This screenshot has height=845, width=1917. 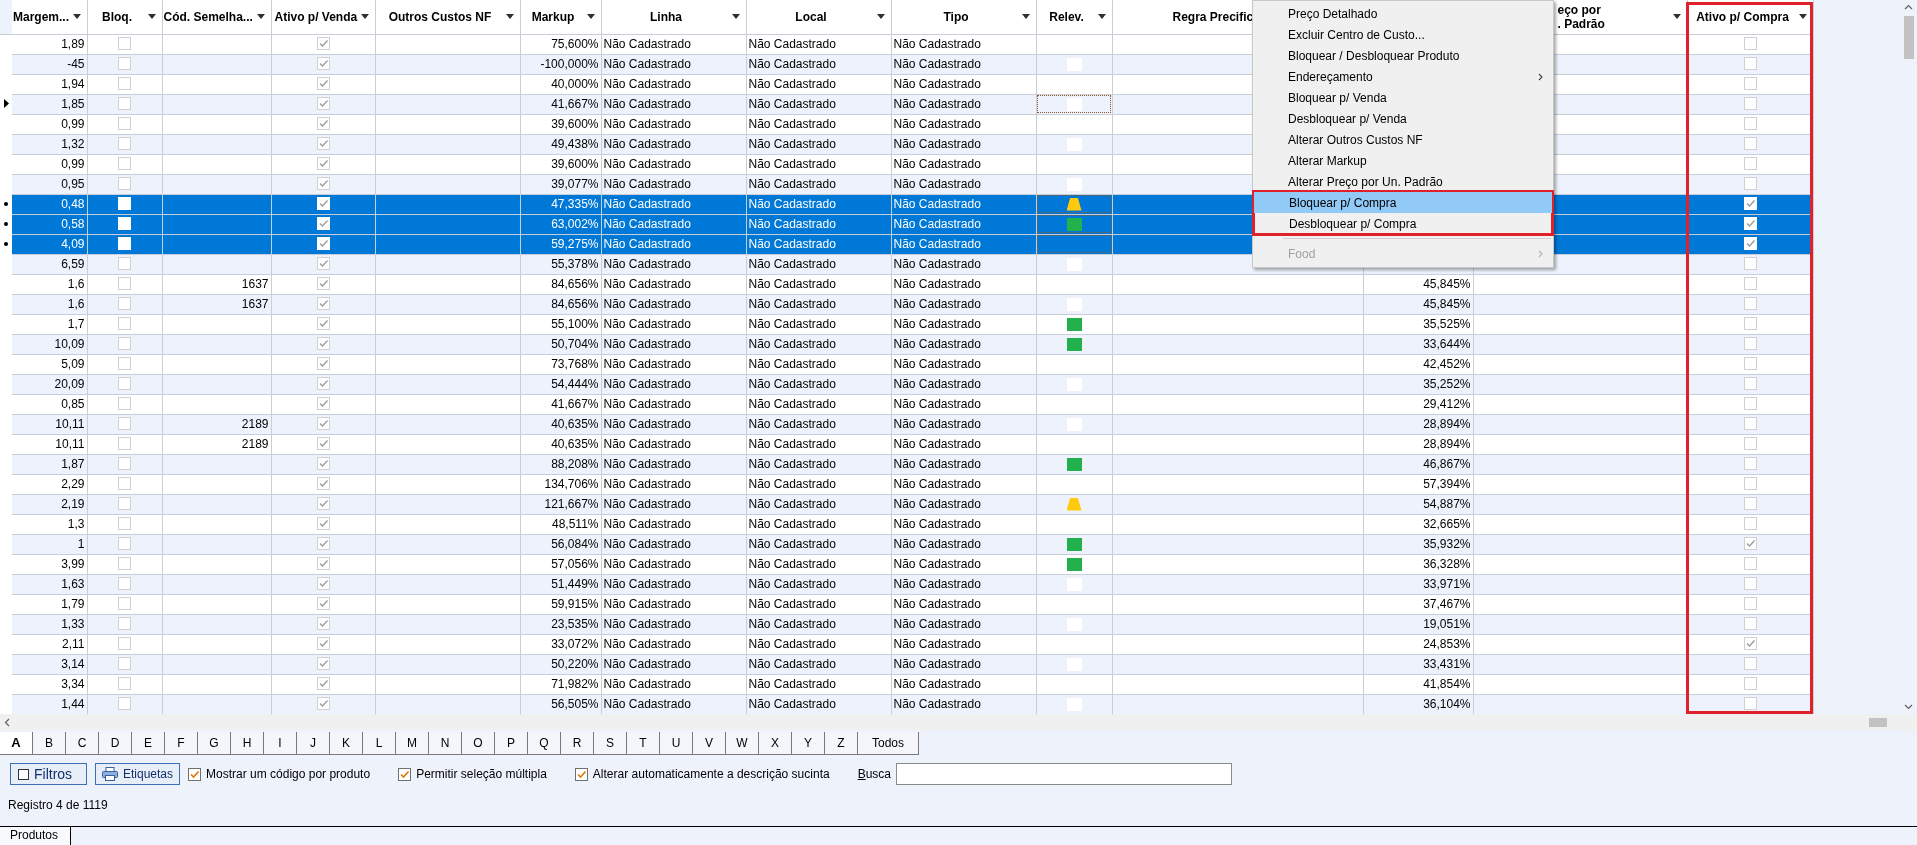 What do you see at coordinates (280, 743) in the screenshot?
I see `letter-tab: I` at bounding box center [280, 743].